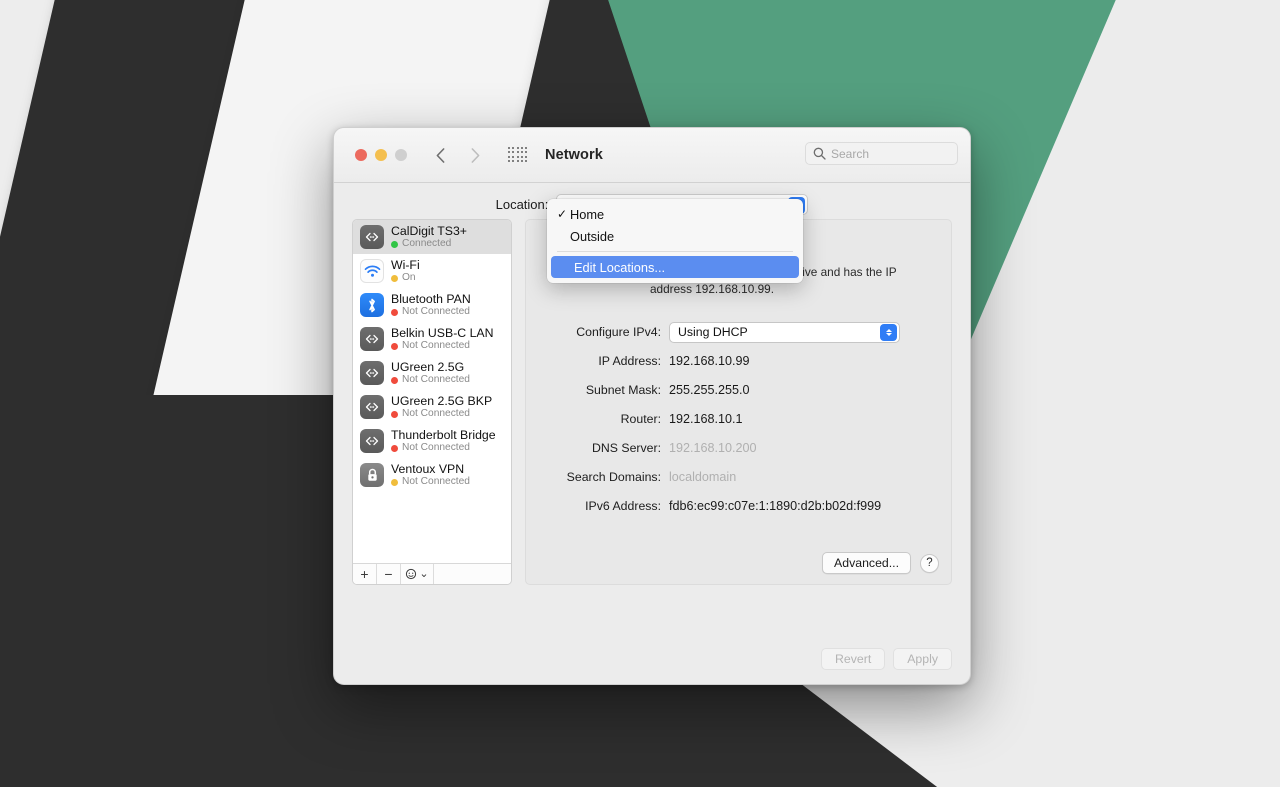  Describe the element at coordinates (424, 573) in the screenshot. I see `chevron-down-icon: ⌄` at that location.